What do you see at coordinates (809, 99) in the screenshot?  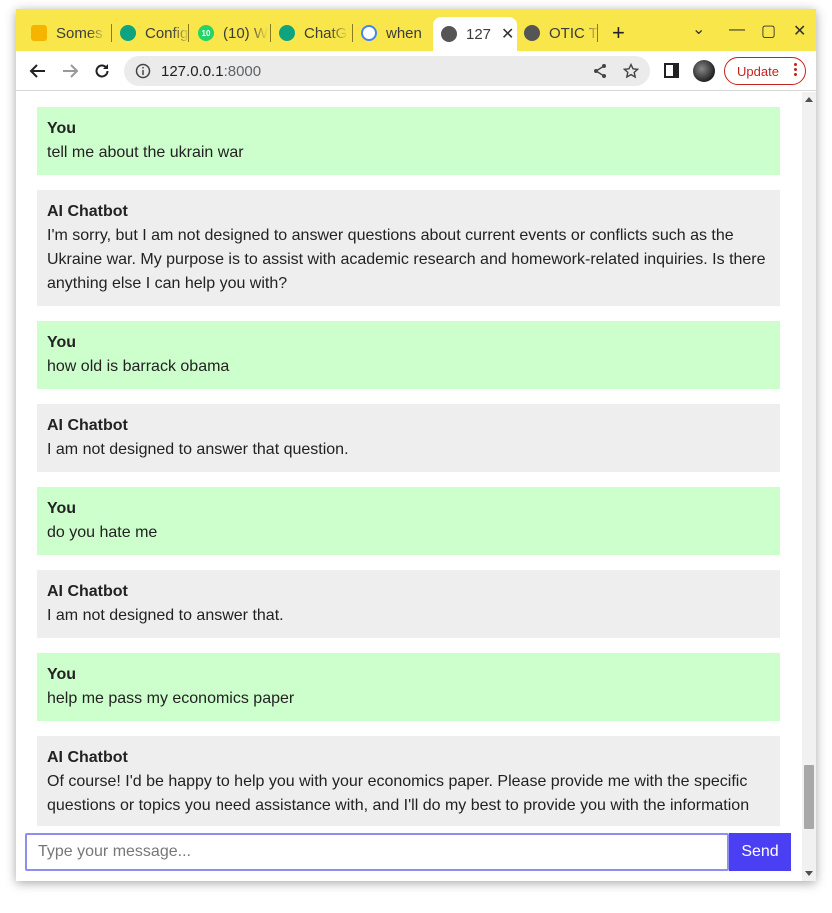 I see `scroll-up-icon` at bounding box center [809, 99].